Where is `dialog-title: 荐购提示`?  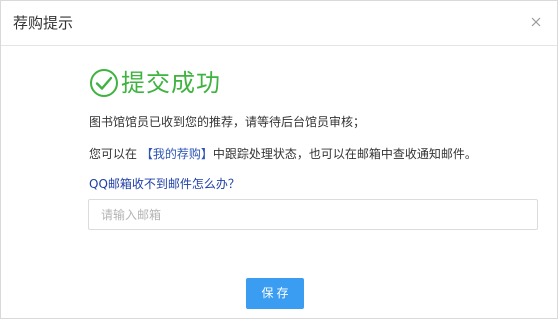
dialog-title: 荐购提示 is located at coordinates (43, 23).